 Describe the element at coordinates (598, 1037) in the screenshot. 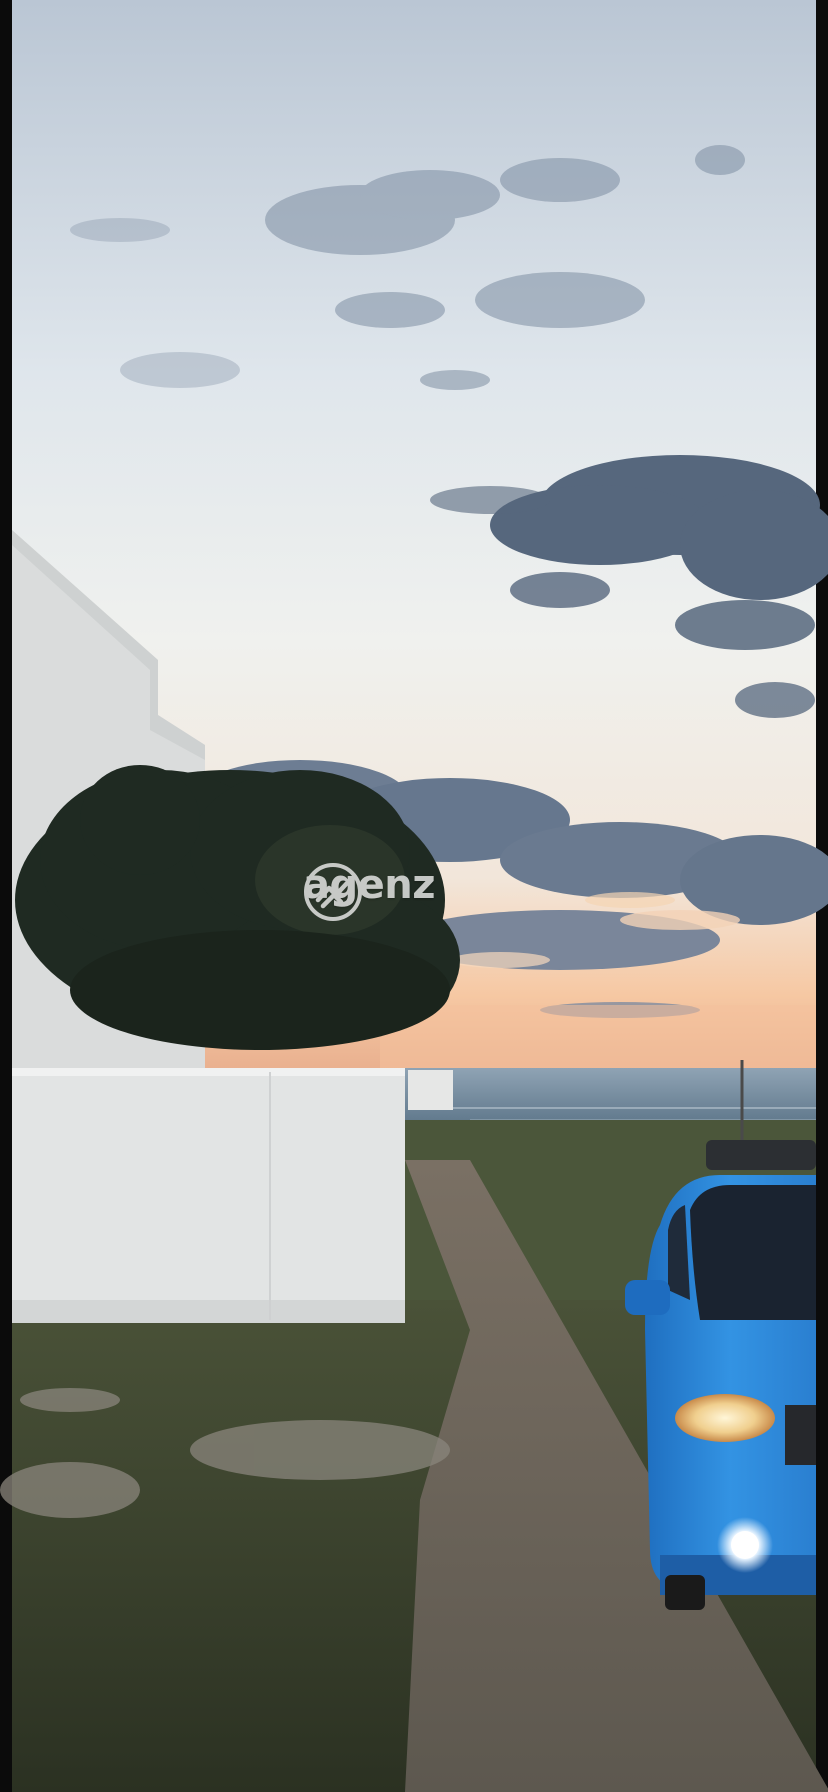

I see `sunset-glow` at that location.